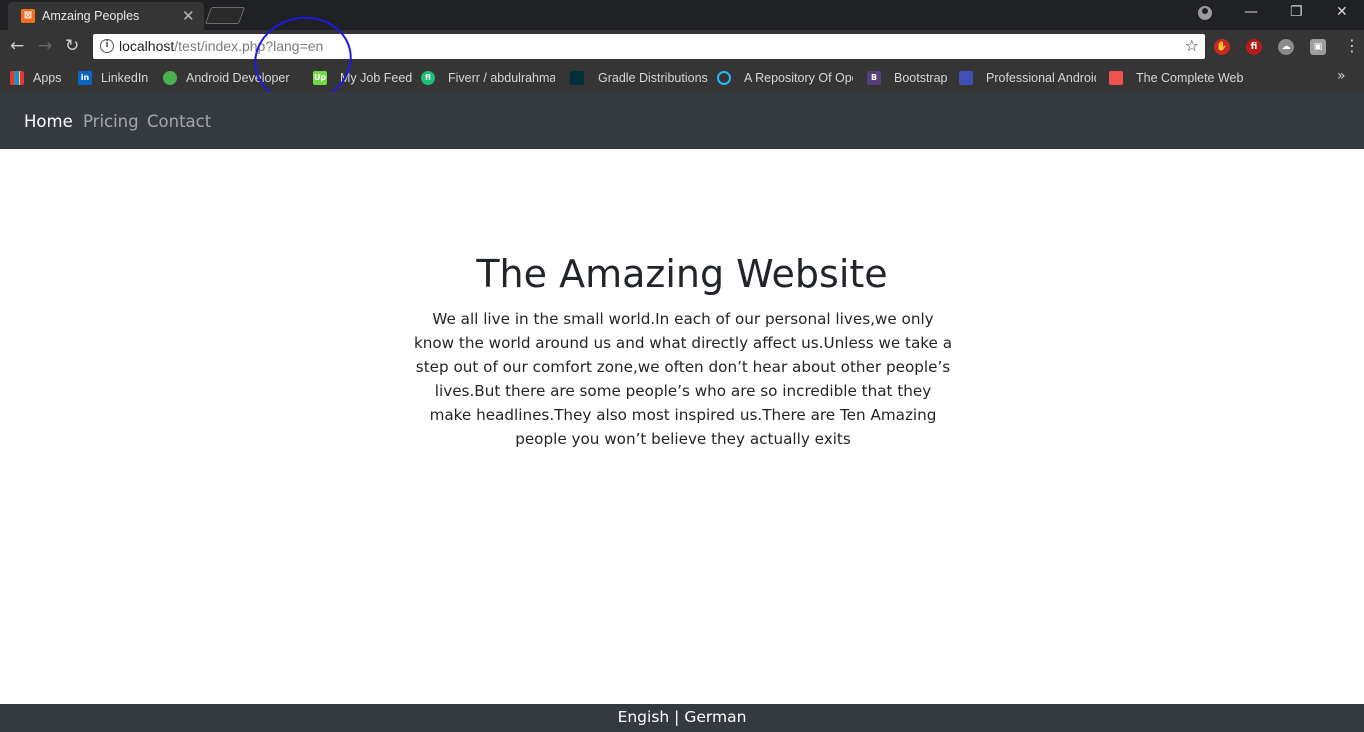 Image resolution: width=1364 pixels, height=732 pixels. What do you see at coordinates (682, 274) in the screenshot?
I see `page-title: The Amazing Website` at bounding box center [682, 274].